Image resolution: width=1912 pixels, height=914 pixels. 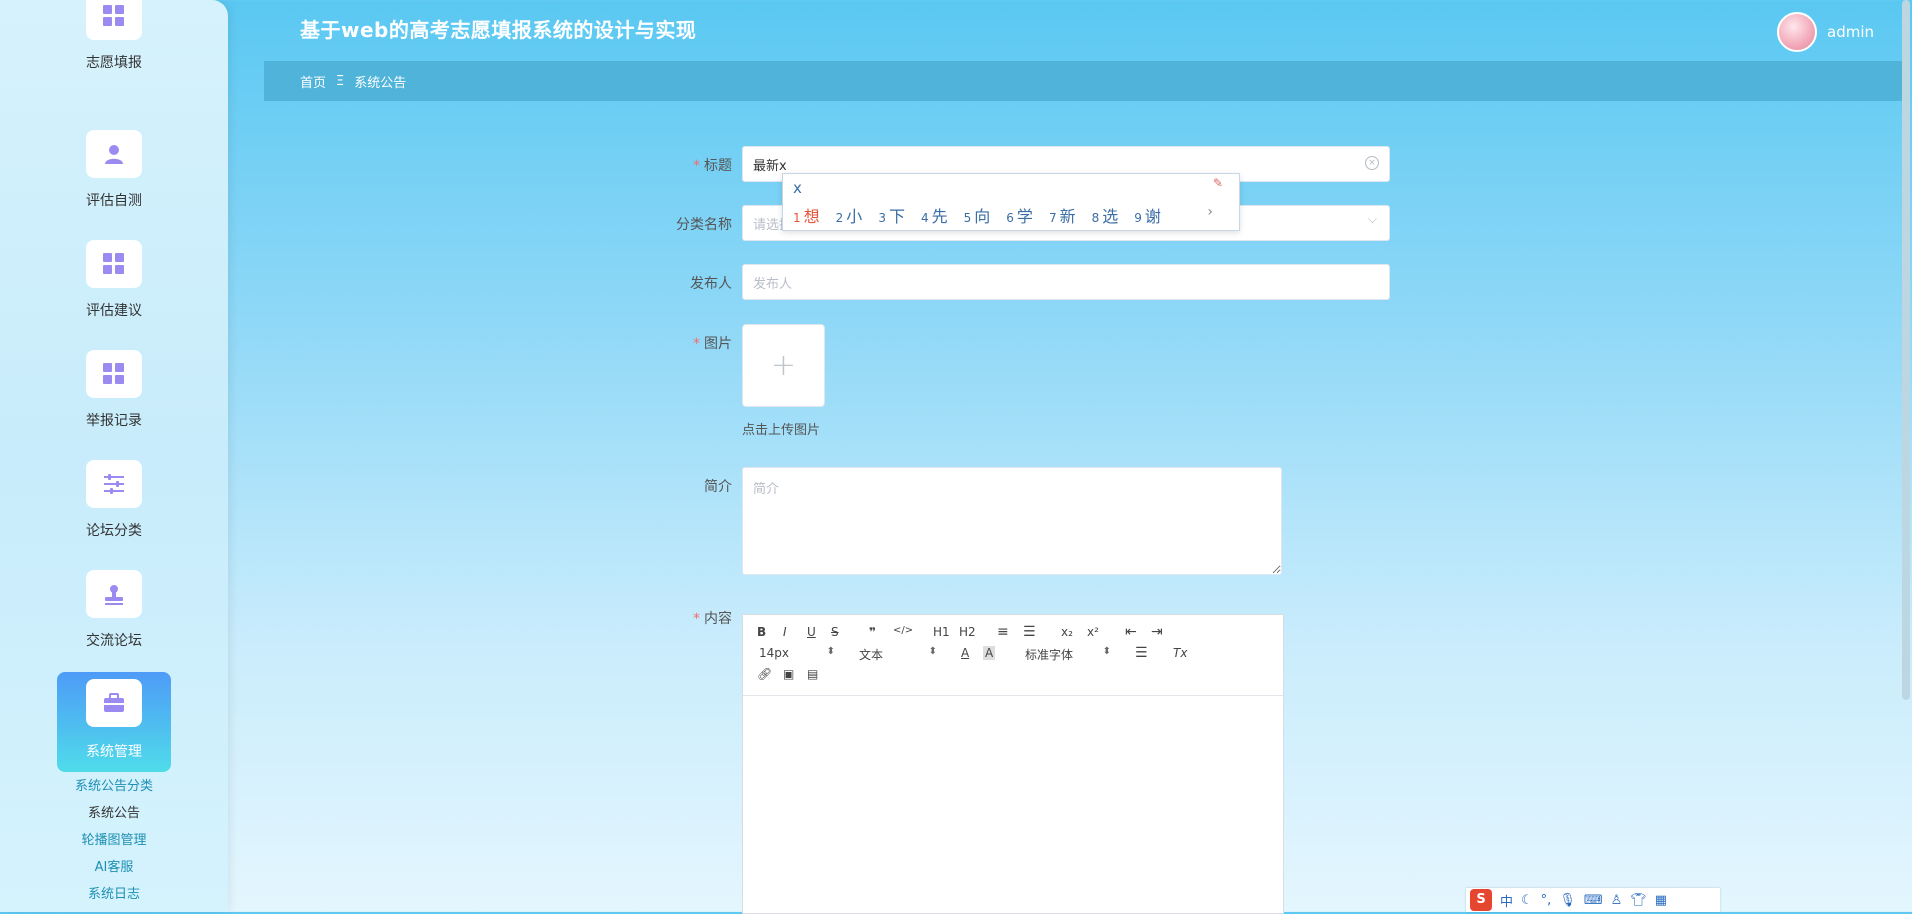 What do you see at coordinates (1546, 900) in the screenshot?
I see `punctuation-icon: °,` at bounding box center [1546, 900].